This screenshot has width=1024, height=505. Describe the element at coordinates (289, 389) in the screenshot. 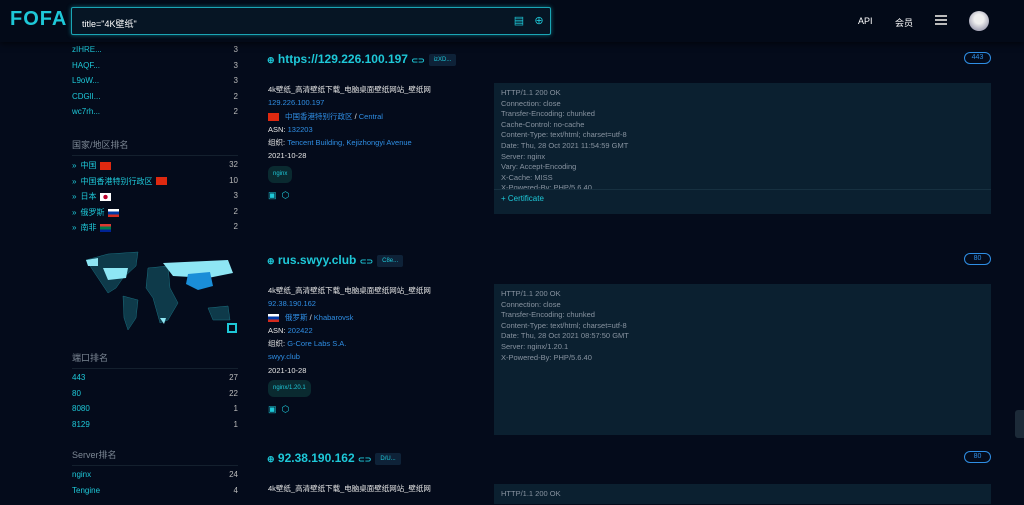

I see `server-tag: nginx/1.20.1` at that location.